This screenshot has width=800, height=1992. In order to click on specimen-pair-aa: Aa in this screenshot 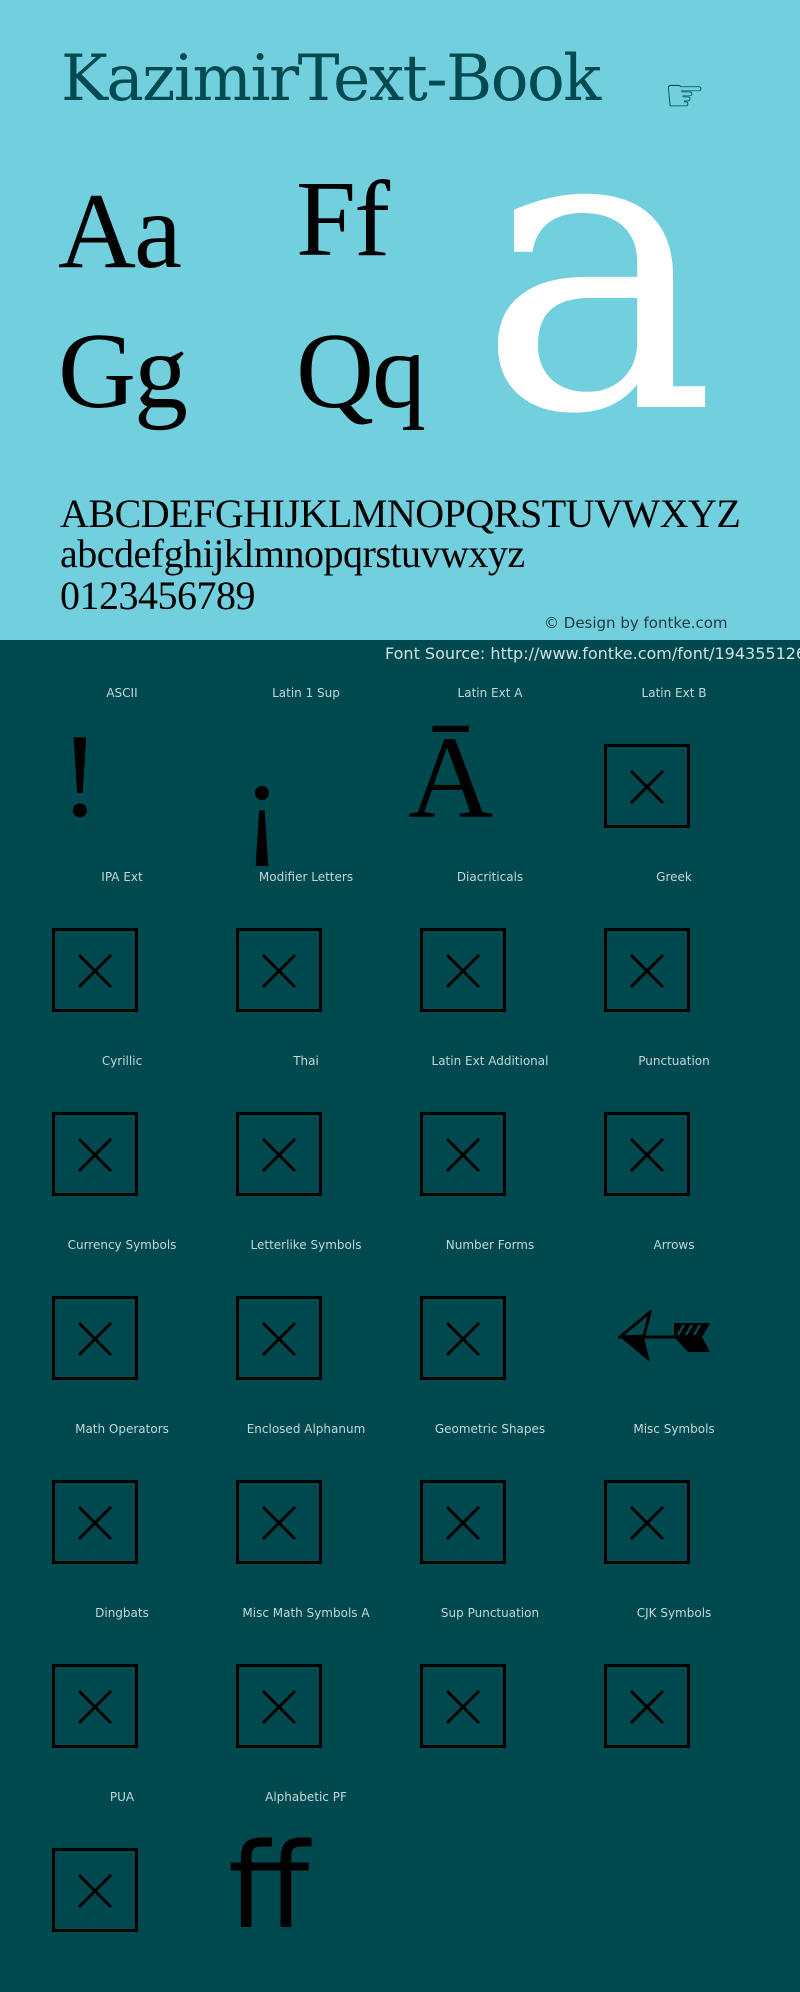, I will do `click(120, 231)`.